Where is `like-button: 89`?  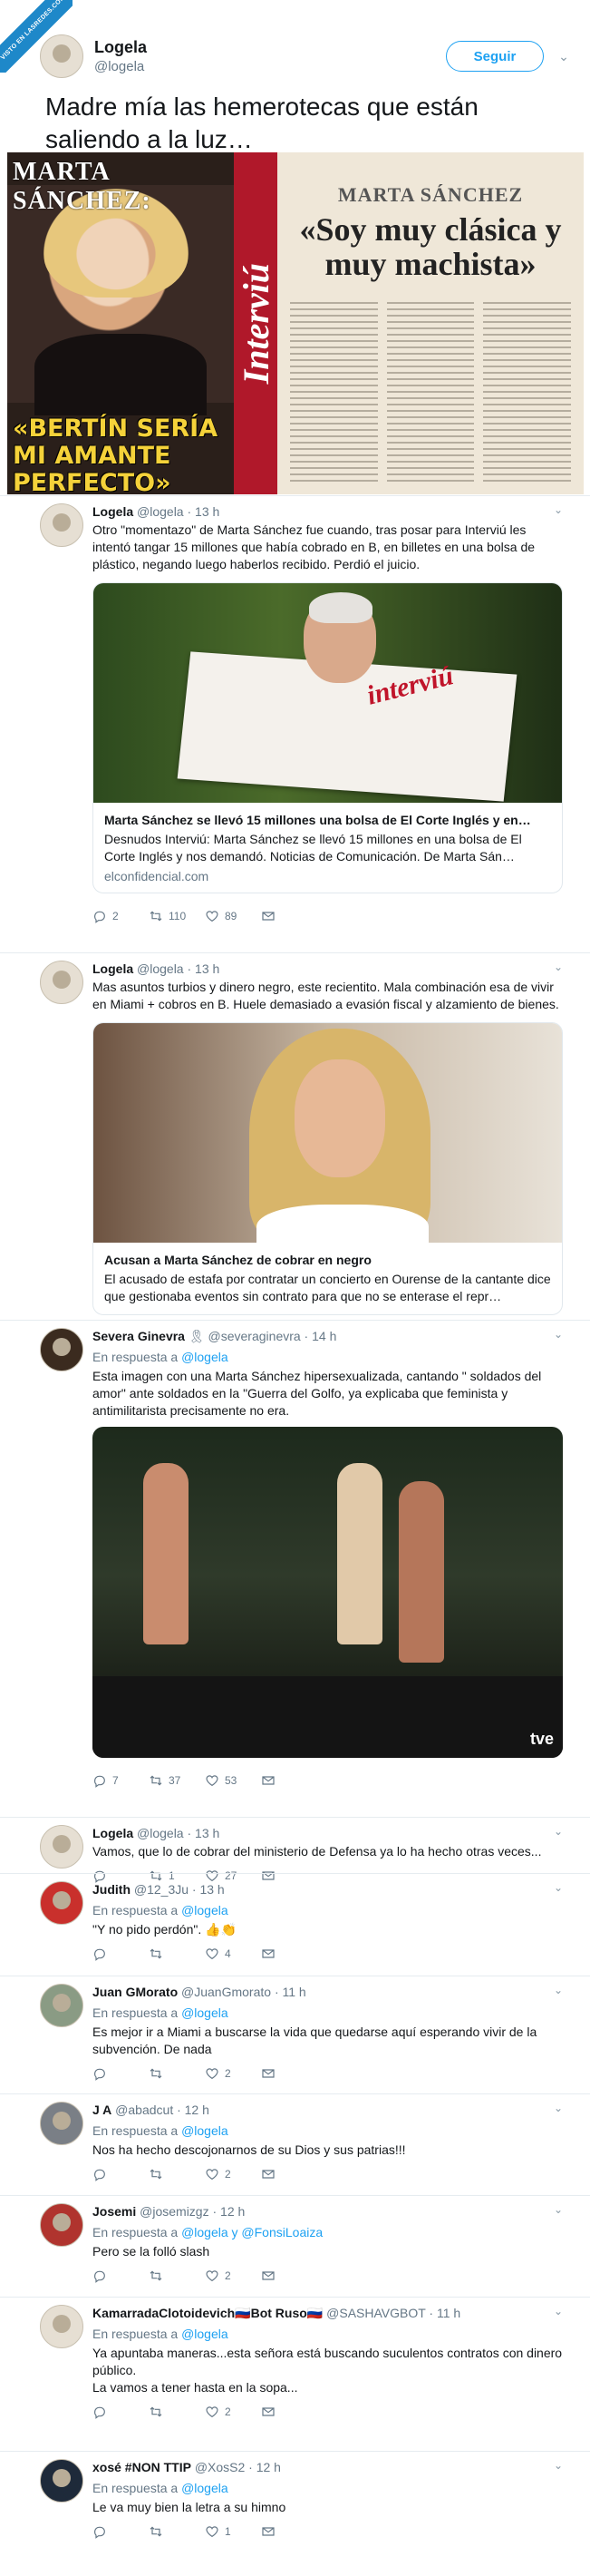 like-button: 89 is located at coordinates (233, 916).